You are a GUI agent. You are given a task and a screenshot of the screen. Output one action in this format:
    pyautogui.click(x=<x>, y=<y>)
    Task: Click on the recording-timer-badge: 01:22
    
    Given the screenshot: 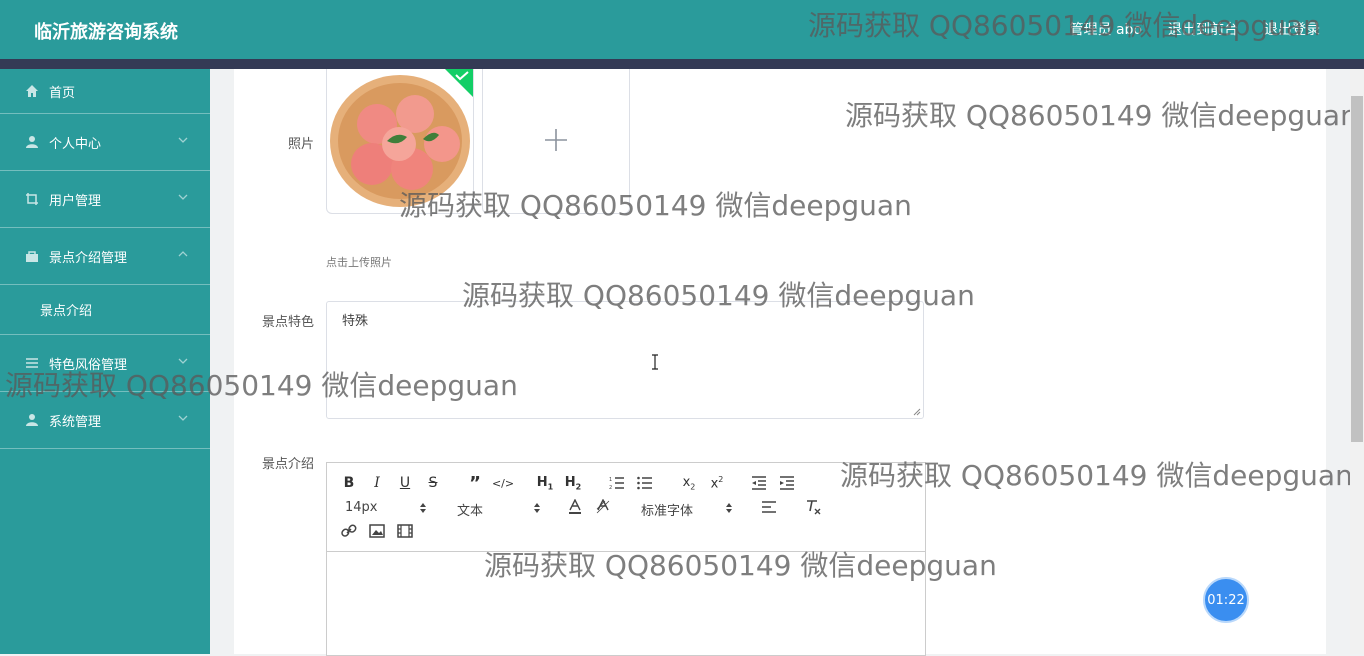 What is the action you would take?
    pyautogui.click(x=1226, y=600)
    